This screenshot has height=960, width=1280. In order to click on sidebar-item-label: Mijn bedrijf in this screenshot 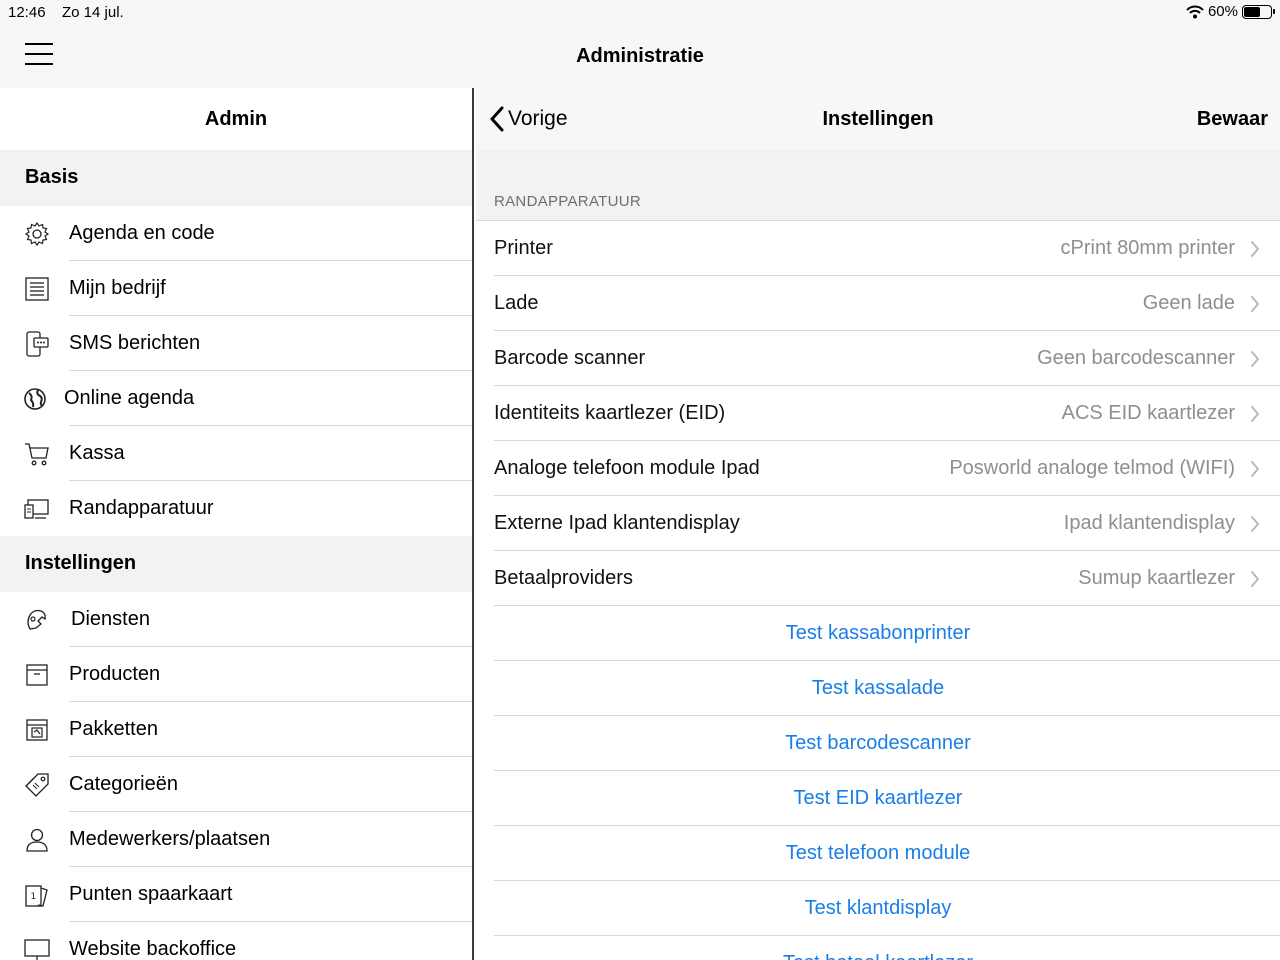, I will do `click(117, 288)`.